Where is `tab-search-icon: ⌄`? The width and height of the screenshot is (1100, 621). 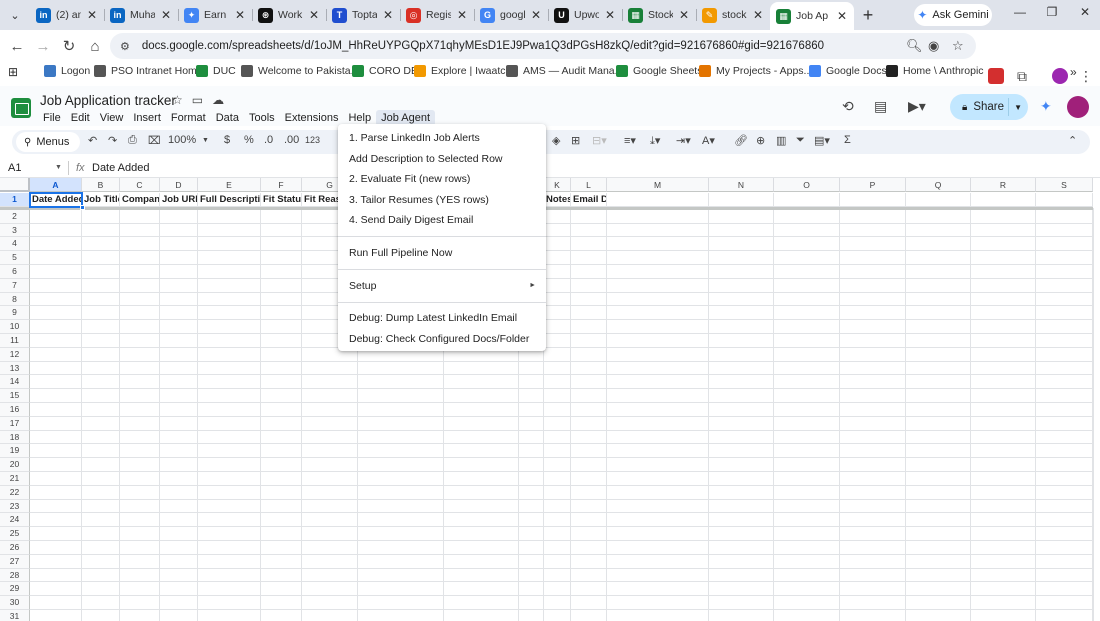
tab-search-icon: ⌄ is located at coordinates (15, 15).